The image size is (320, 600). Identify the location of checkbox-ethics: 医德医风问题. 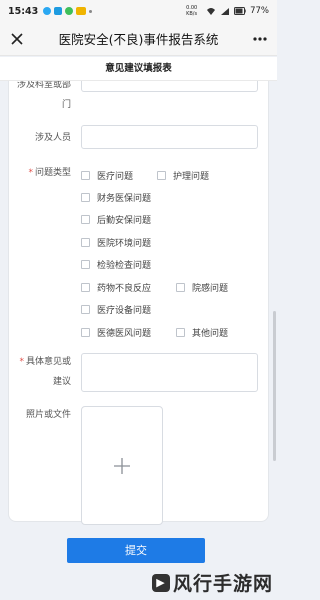
(116, 332).